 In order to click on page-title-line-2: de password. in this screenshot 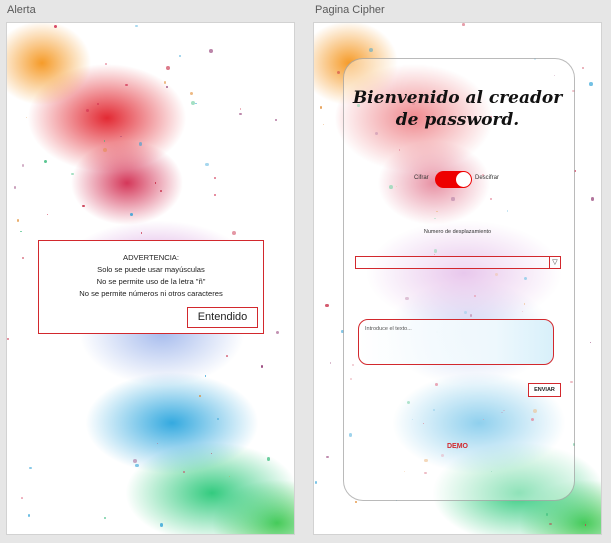, I will do `click(457, 120)`.